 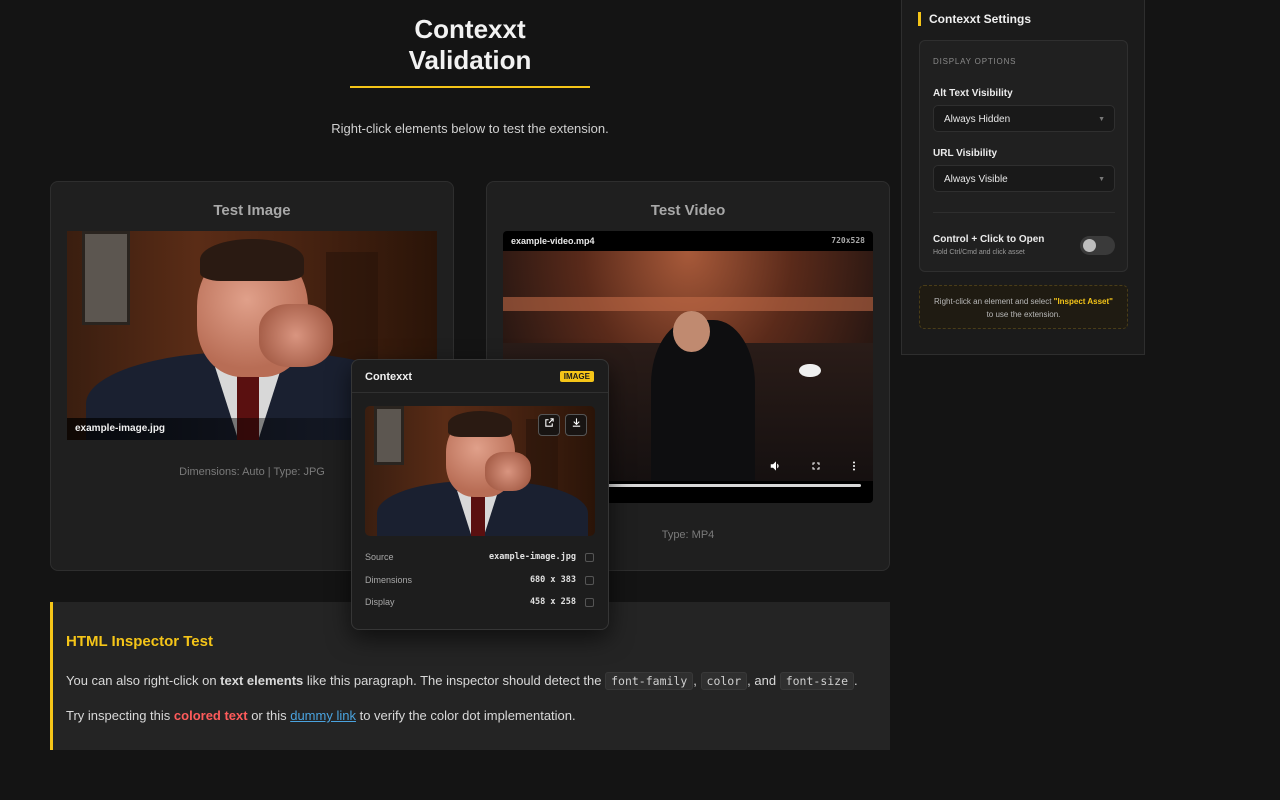 What do you see at coordinates (252, 210) in the screenshot?
I see `image-card-title: Test Image` at bounding box center [252, 210].